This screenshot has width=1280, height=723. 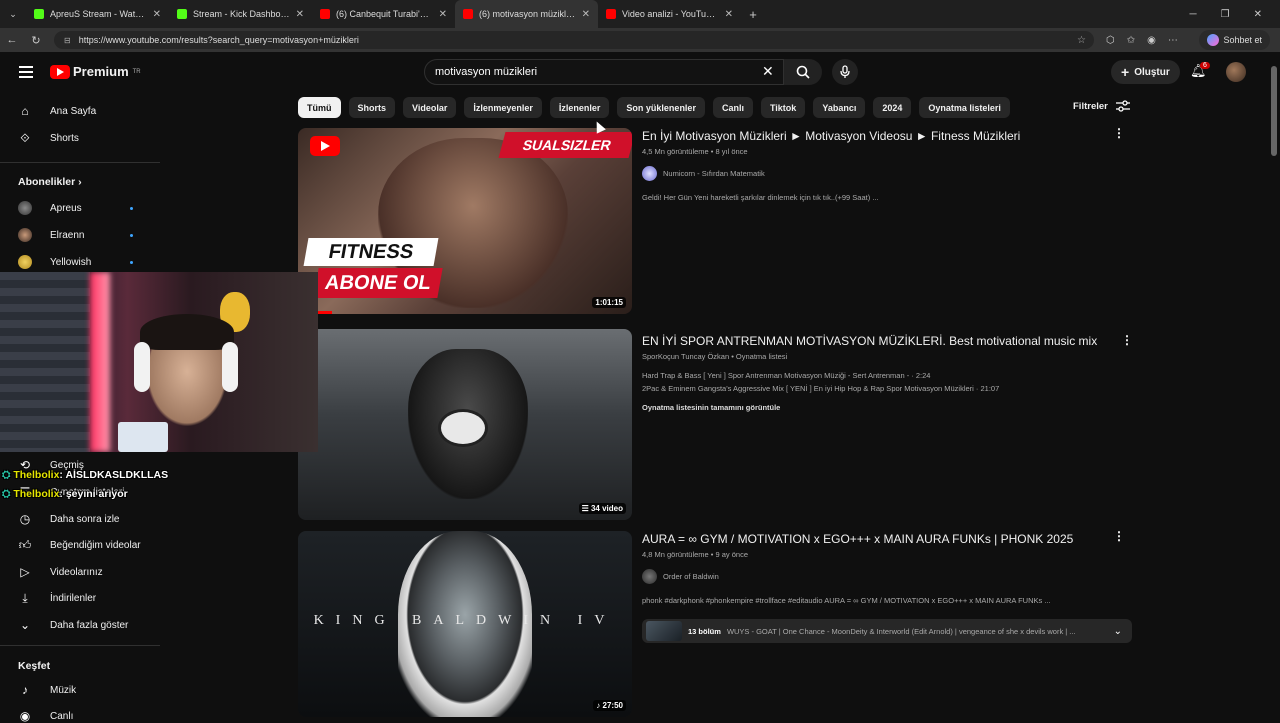 What do you see at coordinates (80, 162) in the screenshot?
I see `sidebar-divider` at bounding box center [80, 162].